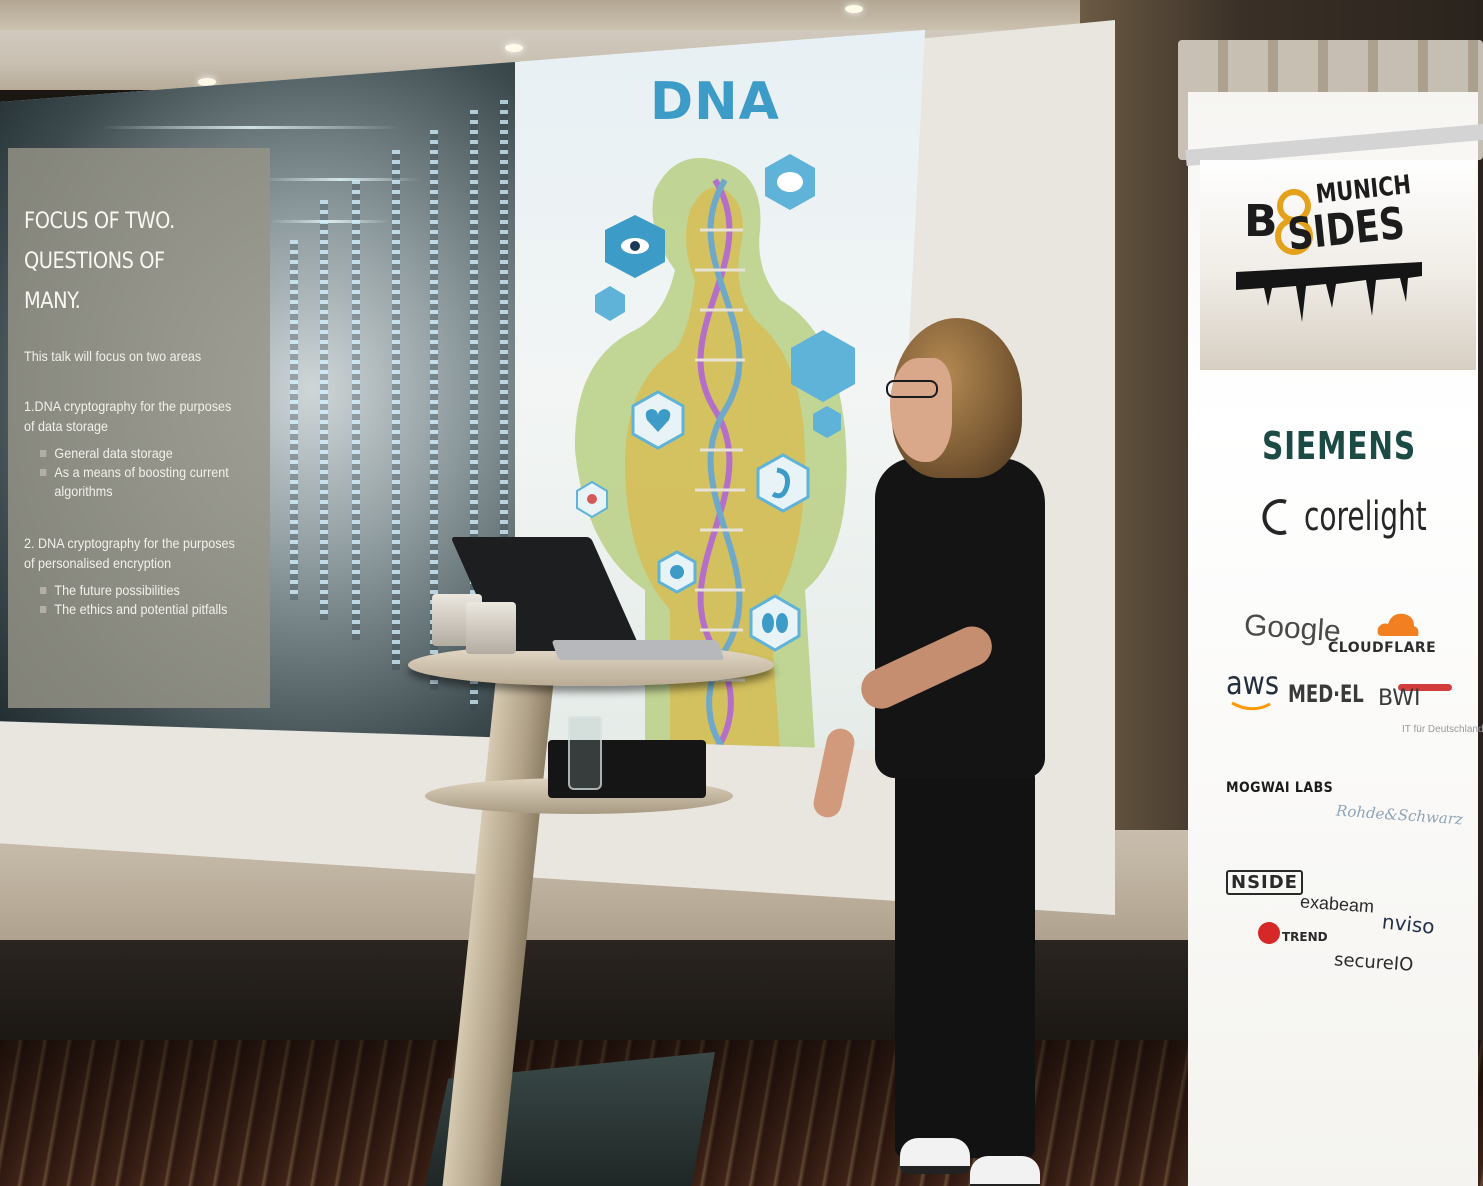 Image resolution: width=1483 pixels, height=1186 pixels. I want to click on kidney-icon, so click(775, 623).